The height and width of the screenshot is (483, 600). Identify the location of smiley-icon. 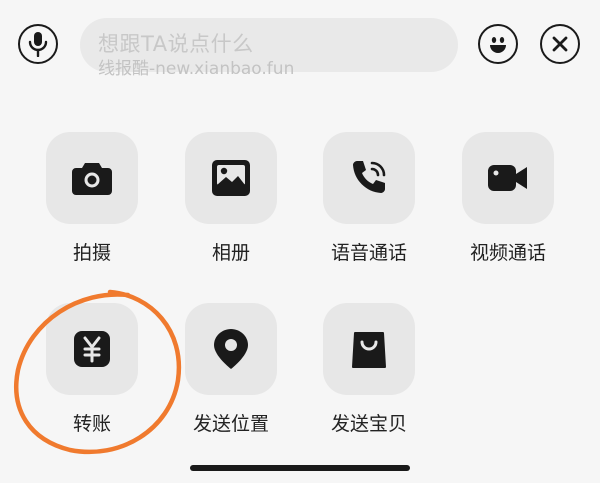
(498, 45).